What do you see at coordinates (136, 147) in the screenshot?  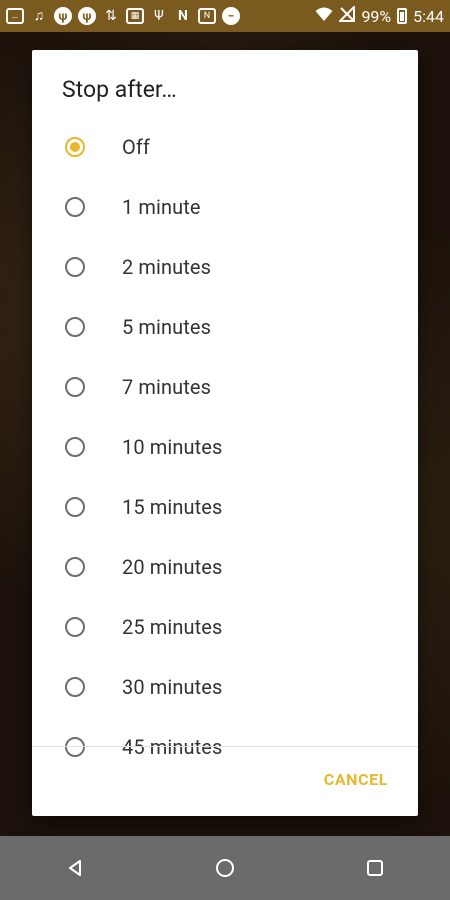 I see `option-label: Off` at bounding box center [136, 147].